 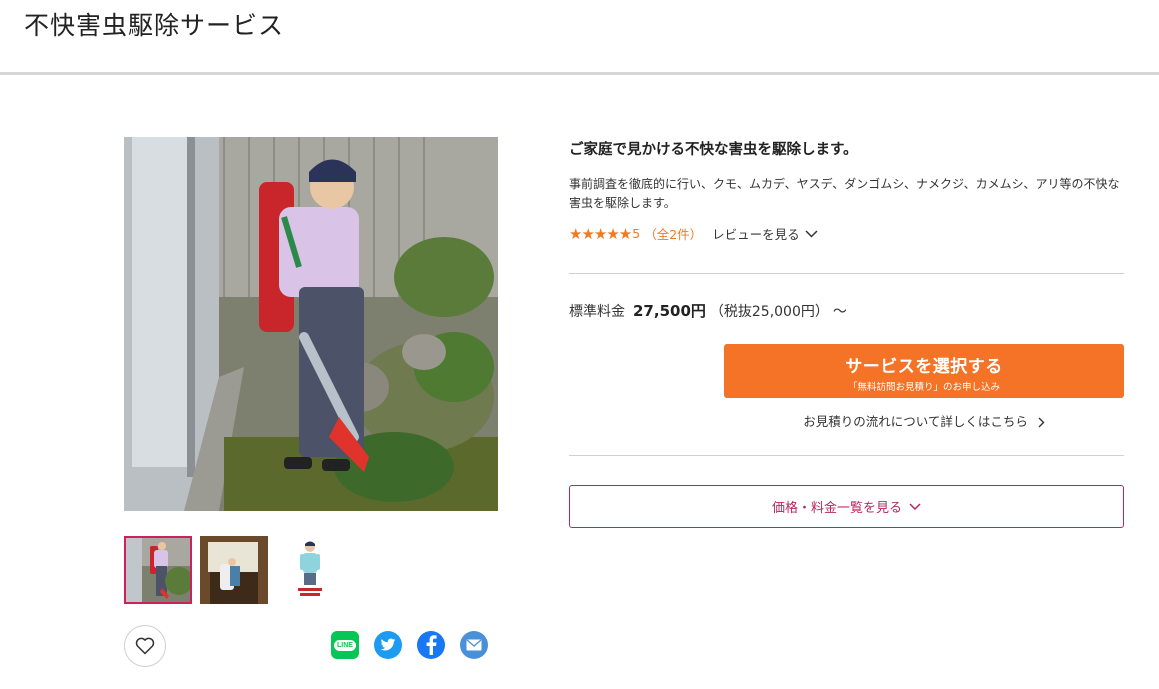 I want to click on standard-price: 標準料金 27,500円 （税抜25,000円） ～, so click(x=708, y=310).